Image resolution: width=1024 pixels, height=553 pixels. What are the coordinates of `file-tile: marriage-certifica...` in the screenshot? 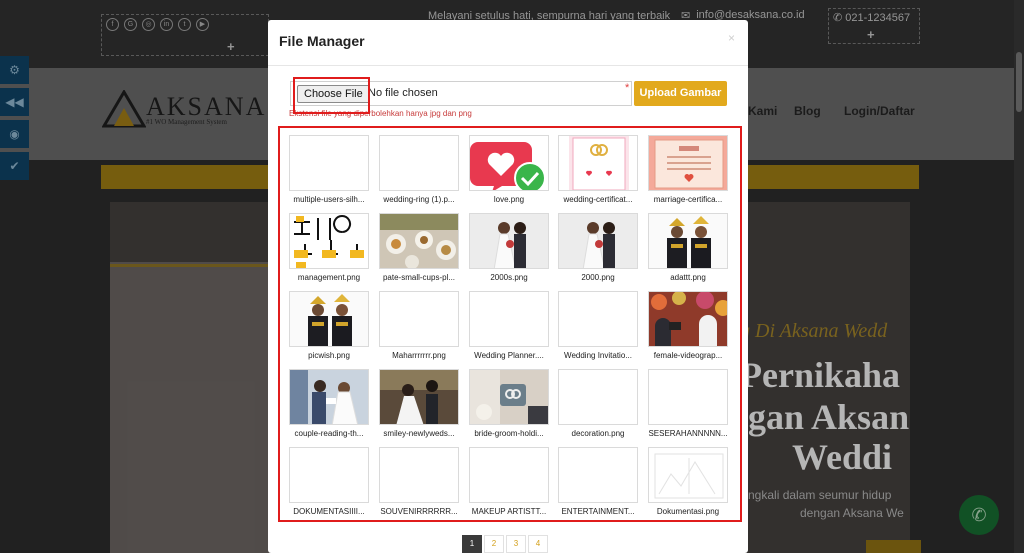 It's located at (688, 169).